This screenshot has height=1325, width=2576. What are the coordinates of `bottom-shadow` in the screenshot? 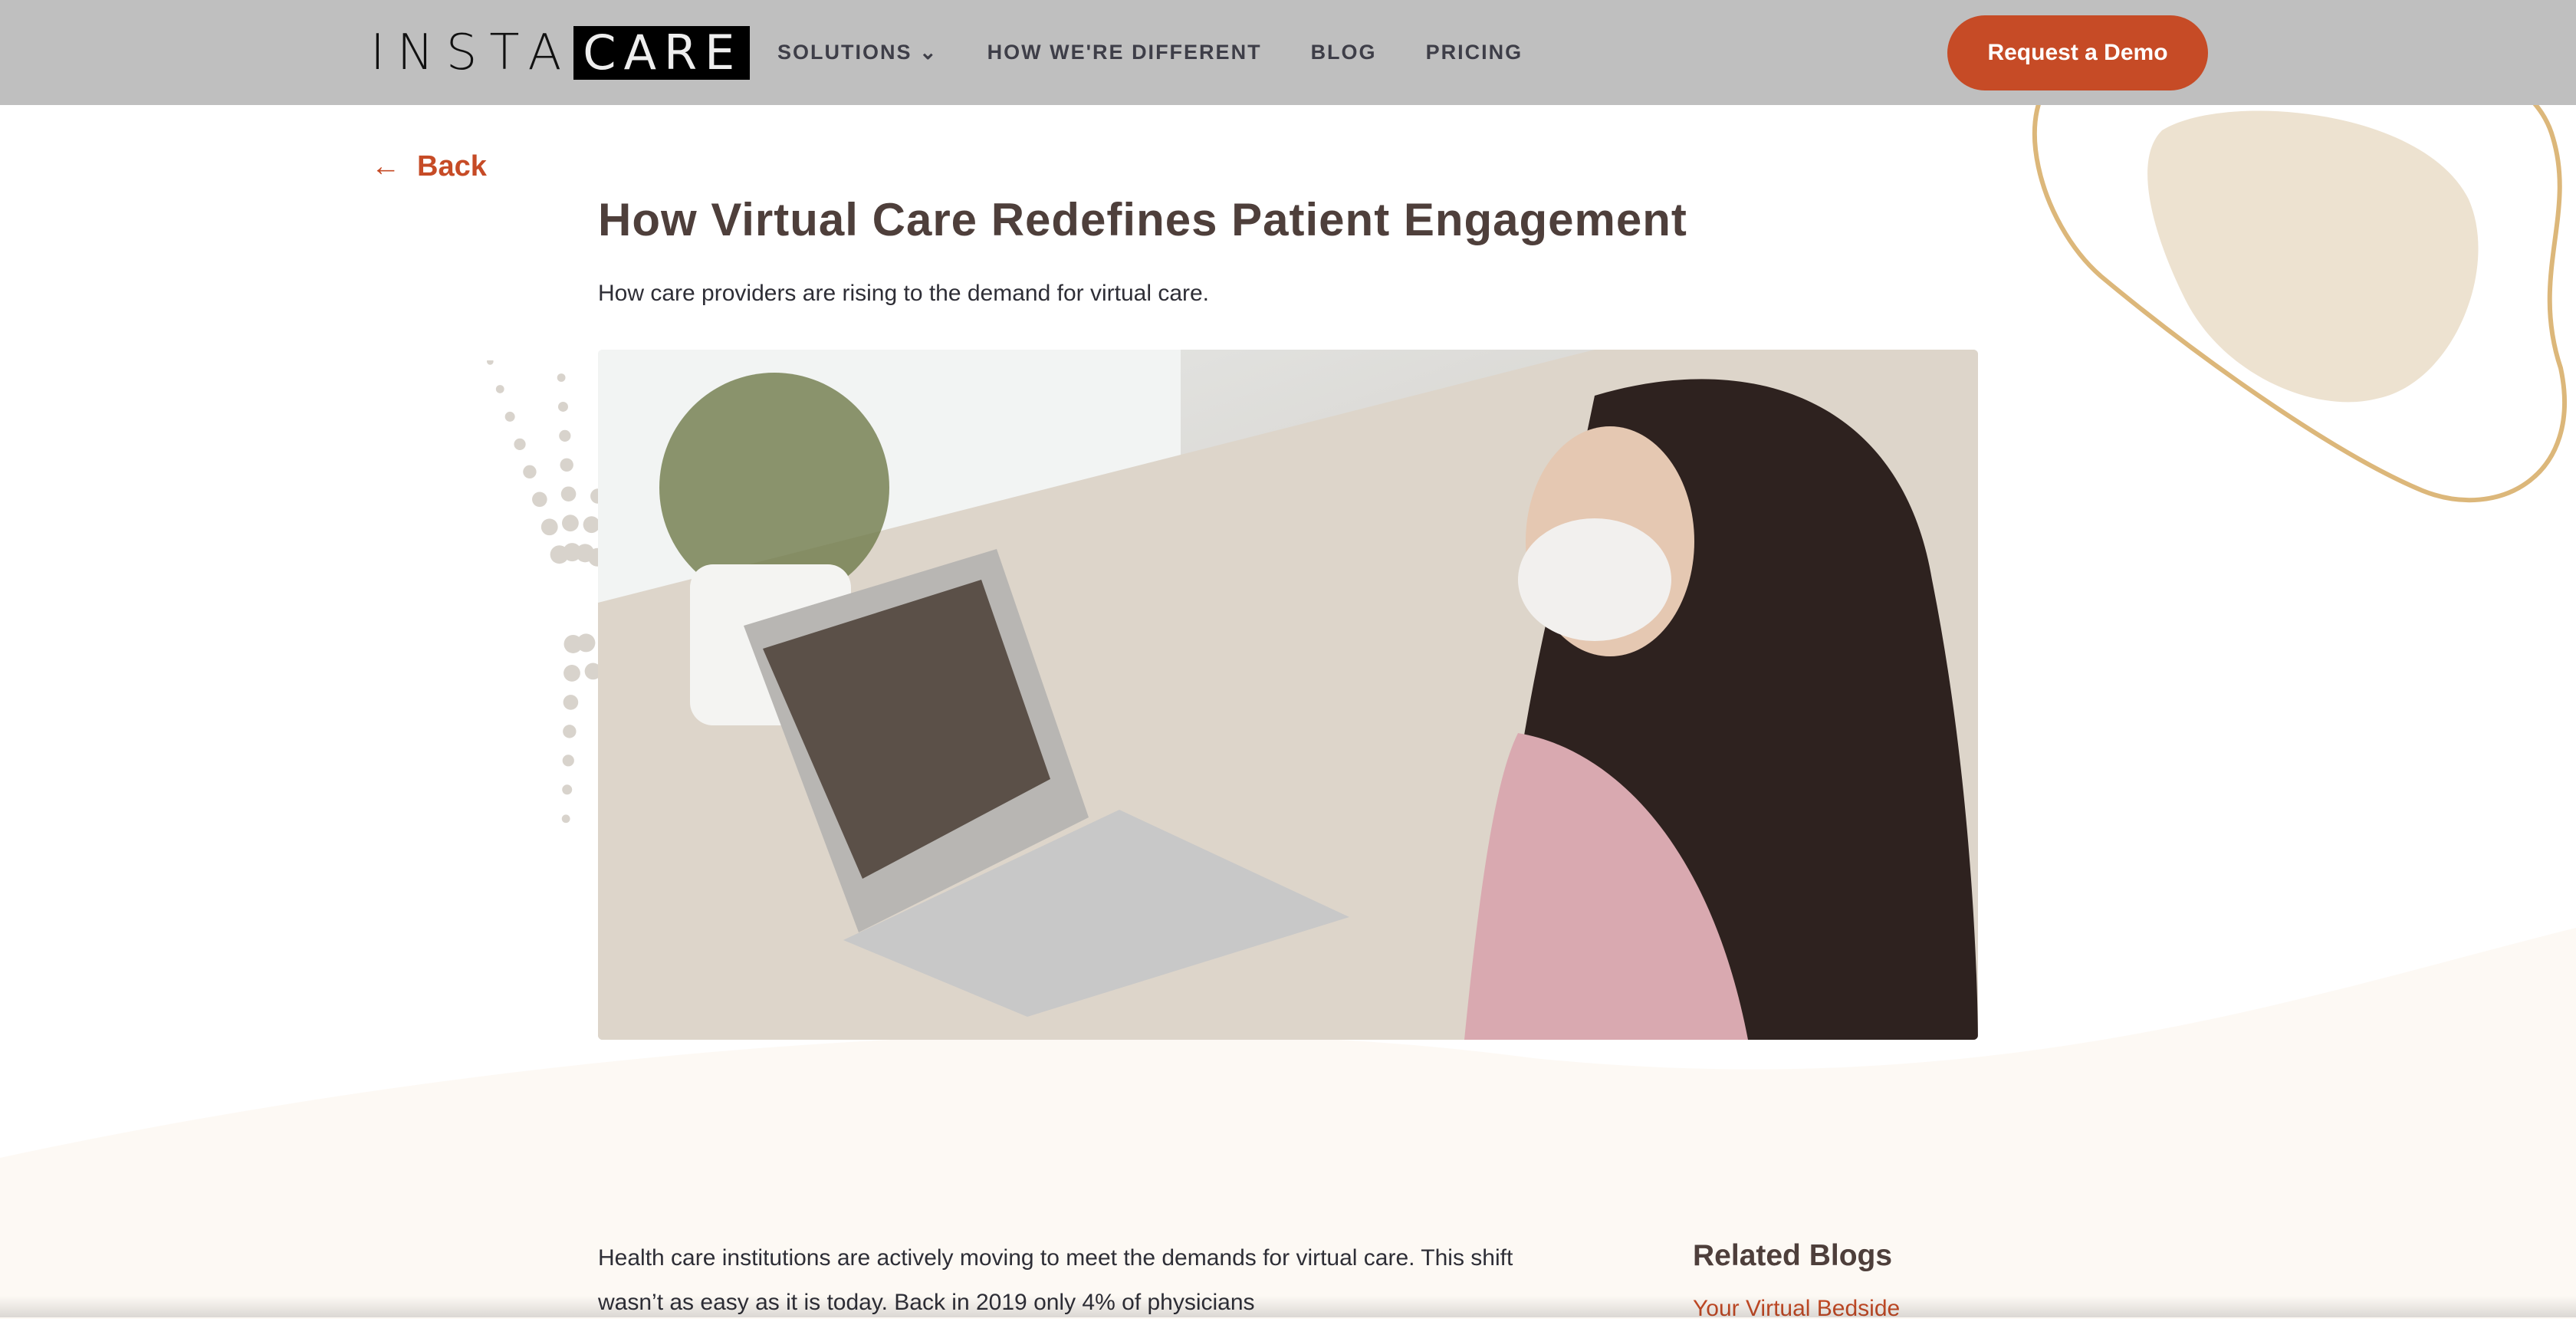 It's located at (1288, 1306).